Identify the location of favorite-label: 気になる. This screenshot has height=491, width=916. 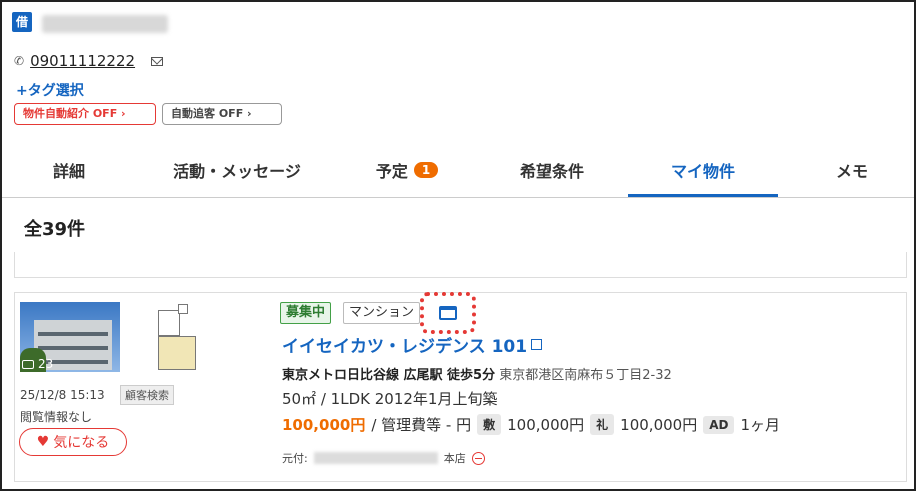
(81, 443).